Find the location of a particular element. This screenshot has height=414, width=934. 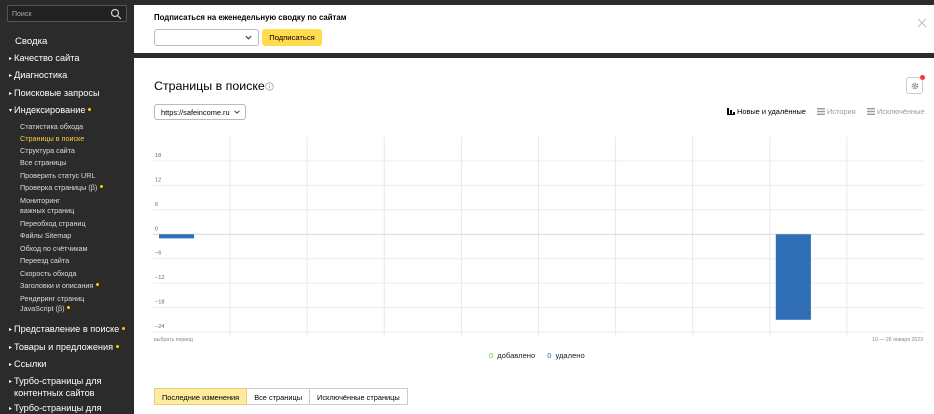

sidebar-item-site-quality: ▸ Качество сайта is located at coordinates (44, 58).